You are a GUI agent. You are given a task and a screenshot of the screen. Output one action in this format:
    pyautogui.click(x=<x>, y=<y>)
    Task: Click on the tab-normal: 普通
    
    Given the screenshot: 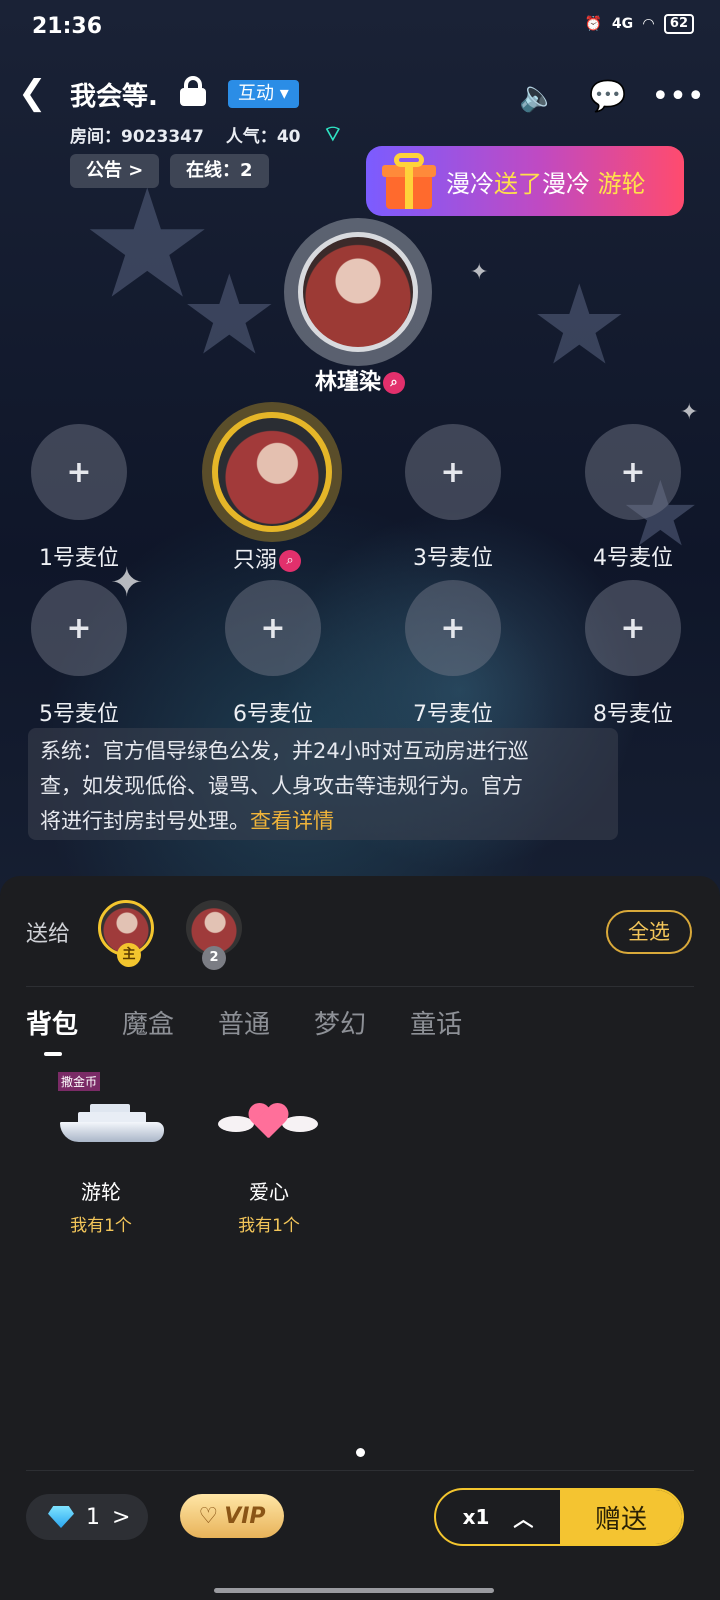 What is the action you would take?
    pyautogui.click(x=244, y=1022)
    